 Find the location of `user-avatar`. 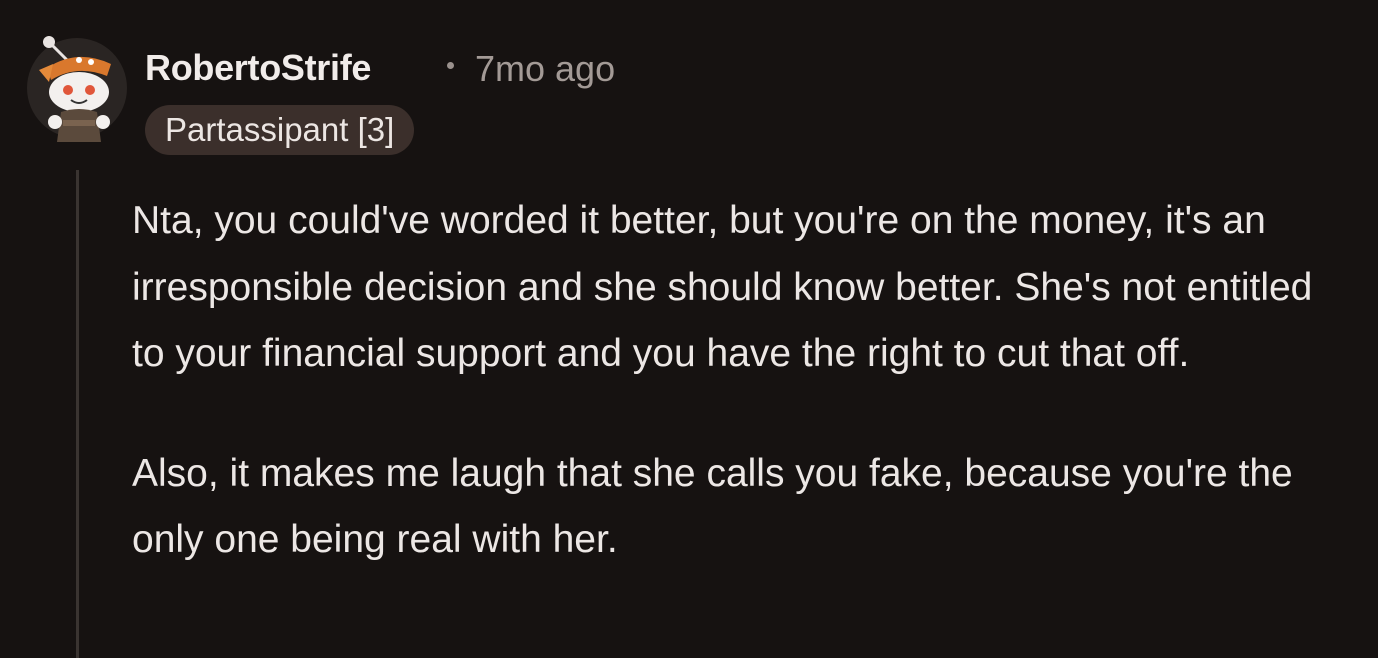

user-avatar is located at coordinates (77, 89).